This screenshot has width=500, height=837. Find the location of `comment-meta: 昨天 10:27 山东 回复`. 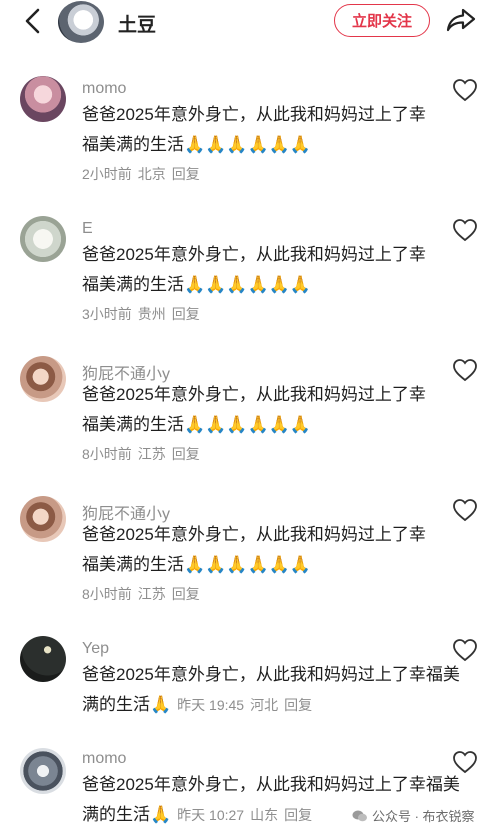

comment-meta: 昨天 10:27 山东 回复 is located at coordinates (247, 815).